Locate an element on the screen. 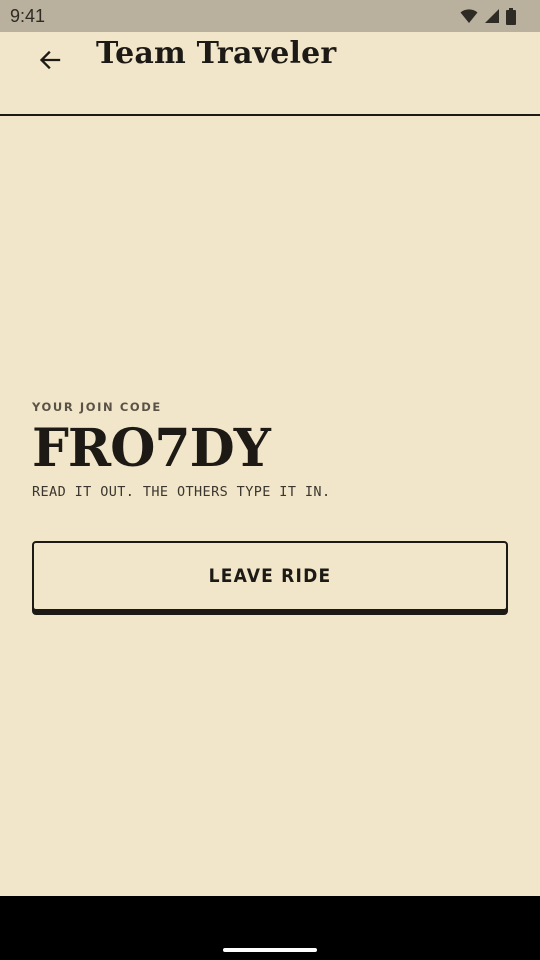 This screenshot has width=540, height=960. battery-icon is located at coordinates (511, 16).